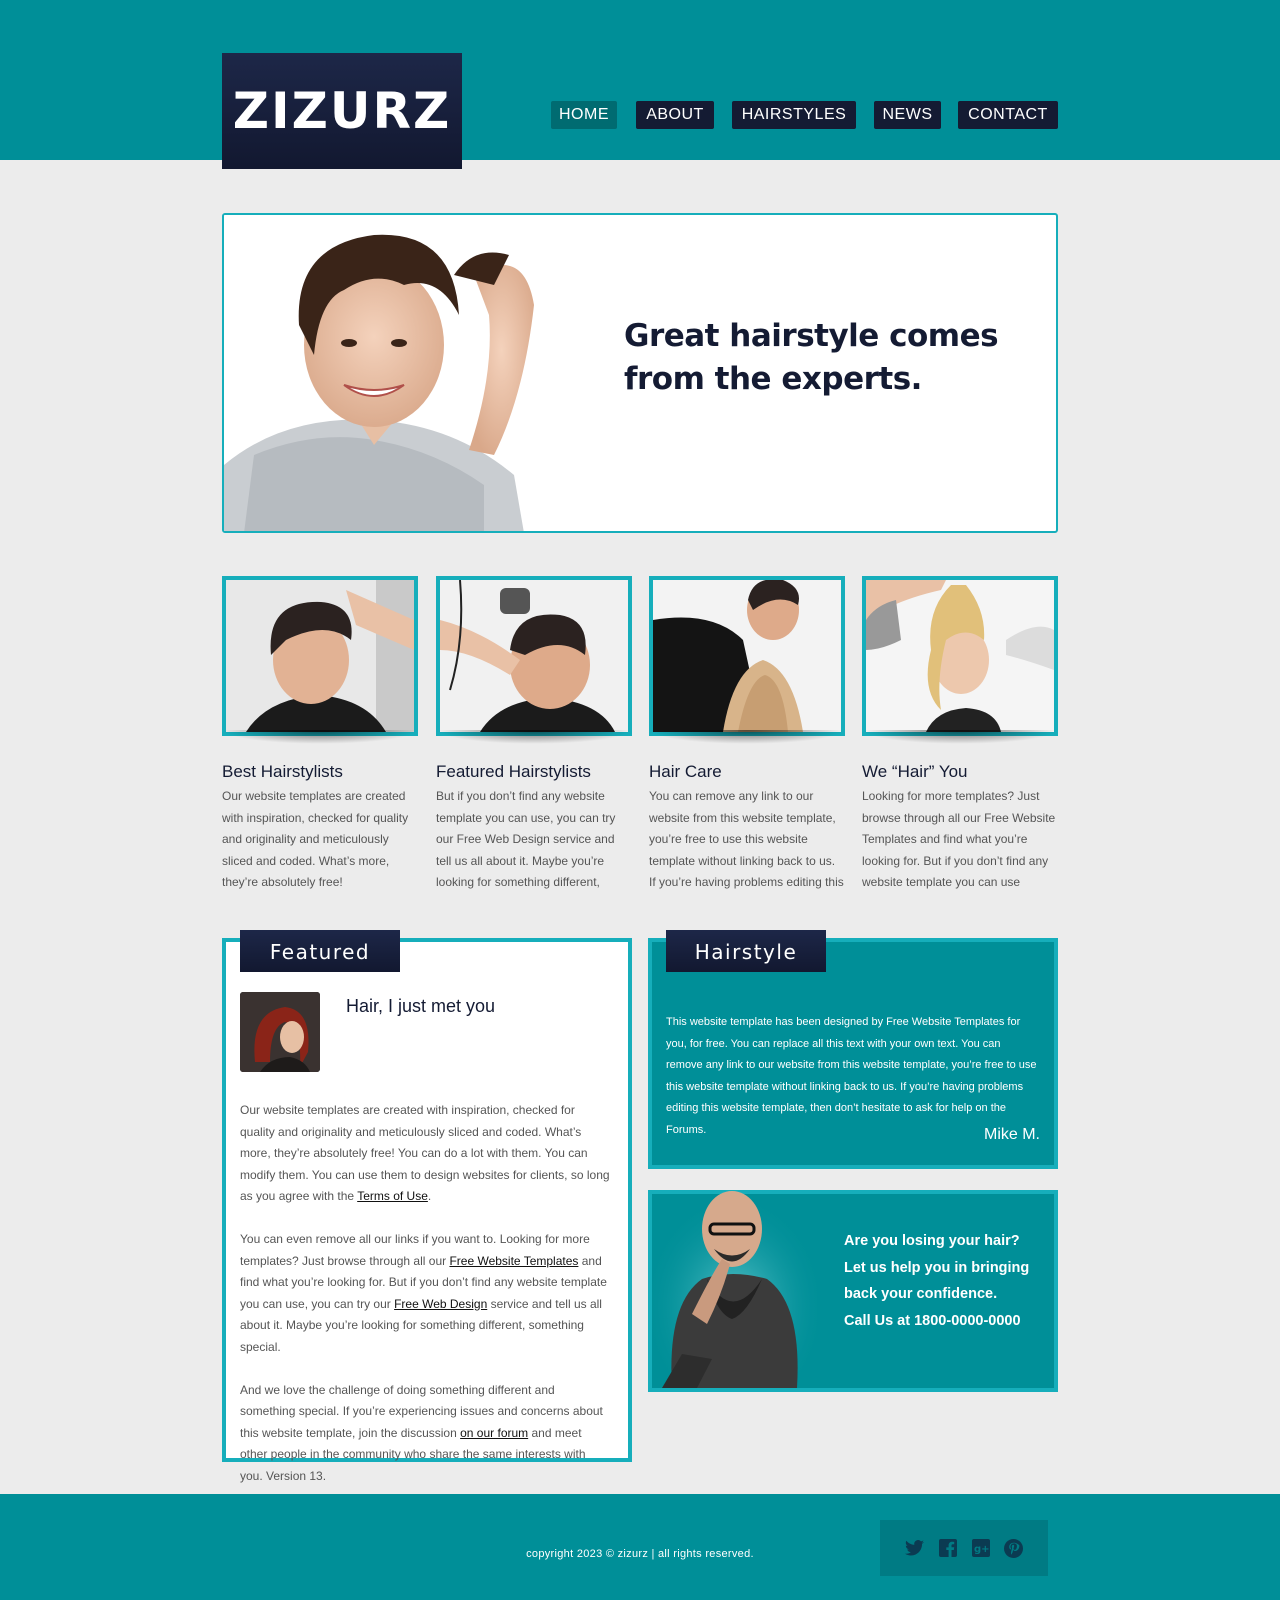 Image resolution: width=1280 pixels, height=1600 pixels. Describe the element at coordinates (964, 1548) in the screenshot. I see `social-links: g+` at that location.